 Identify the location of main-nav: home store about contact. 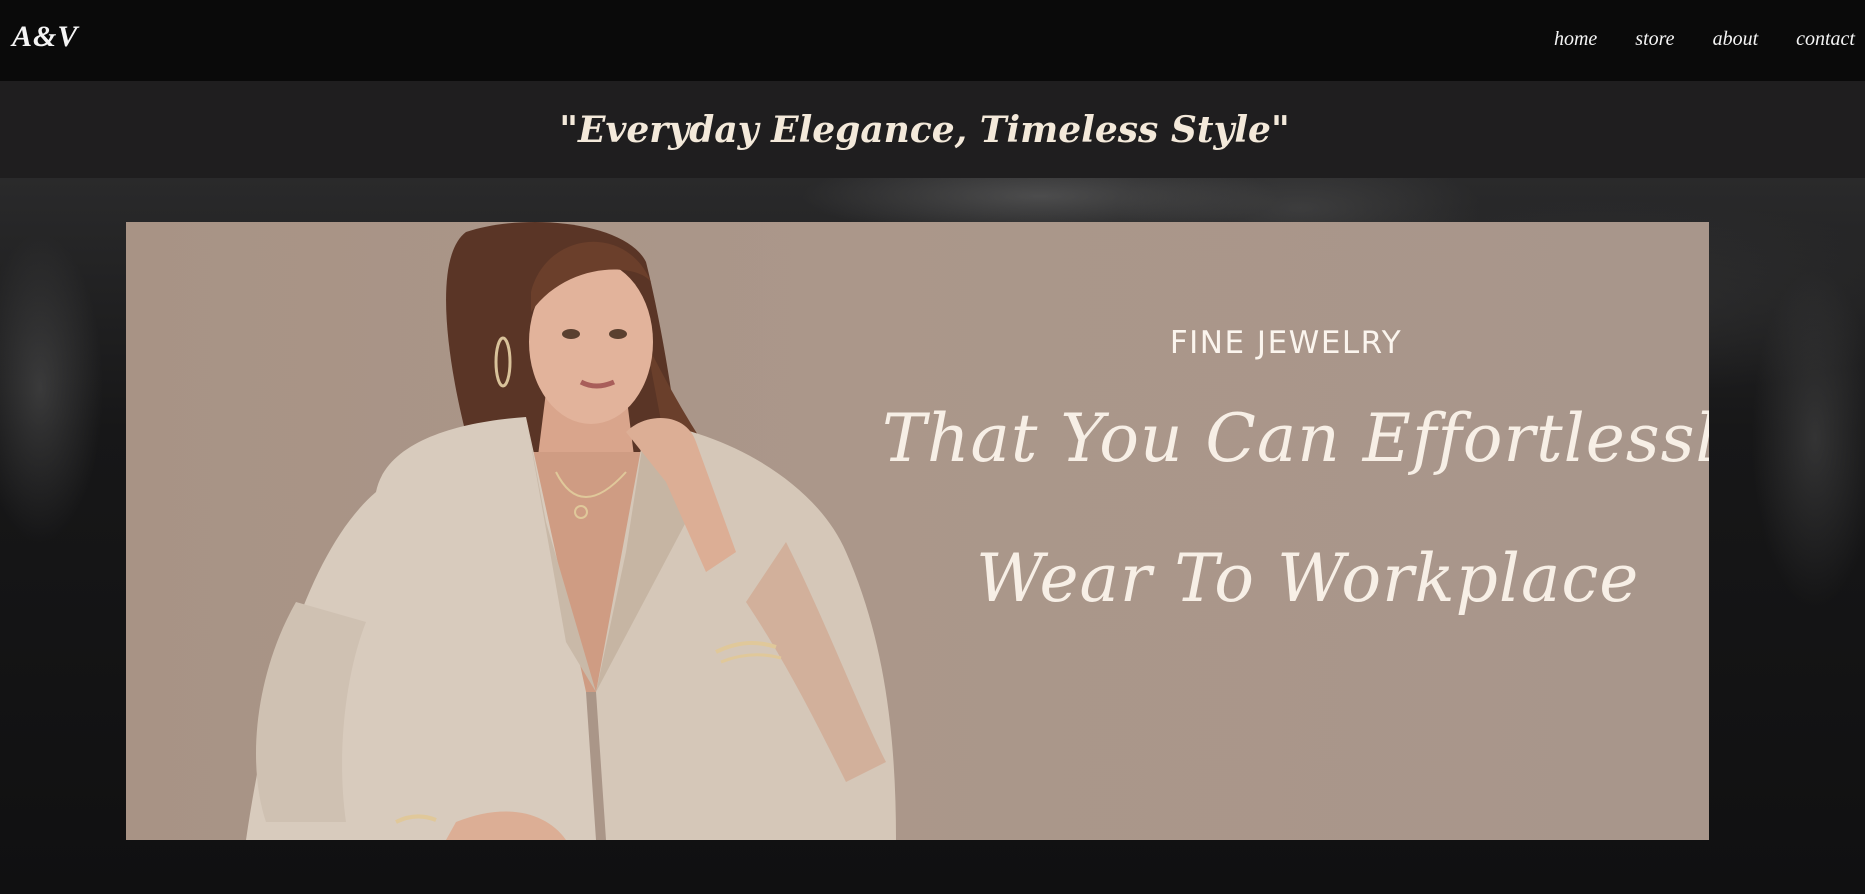
(1704, 39).